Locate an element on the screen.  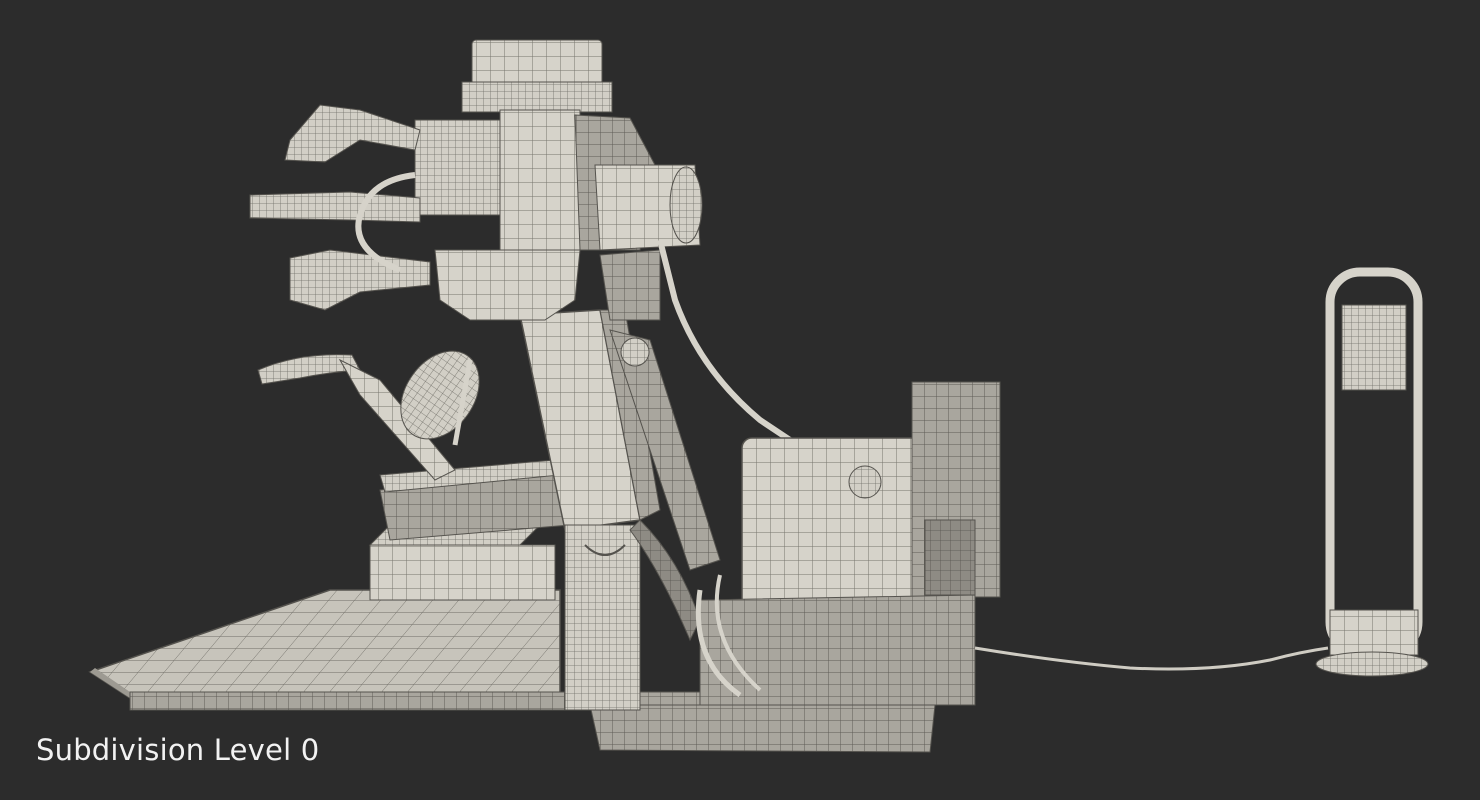
clamp-jaws is located at coordinates (340, 207).